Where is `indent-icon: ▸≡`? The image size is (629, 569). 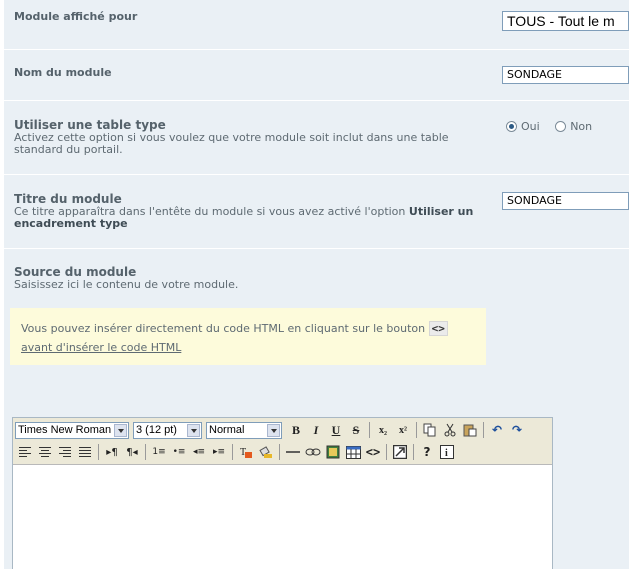
indent-icon: ▸≡ is located at coordinates (219, 452).